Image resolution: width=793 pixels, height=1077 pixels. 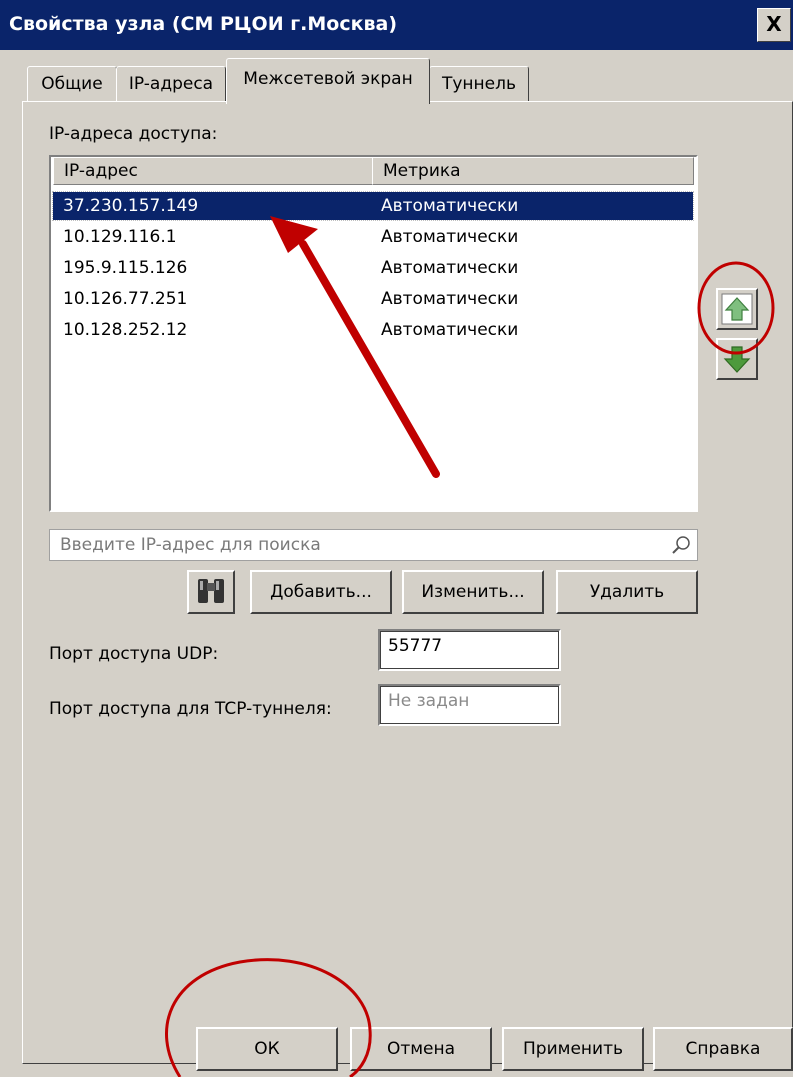 What do you see at coordinates (125, 299) in the screenshot?
I see `ip-cell: 10.126.77.251` at bounding box center [125, 299].